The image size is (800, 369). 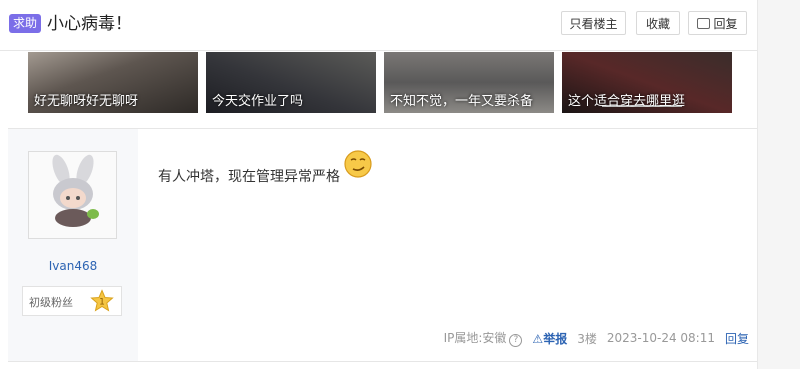 What do you see at coordinates (378, 25) in the screenshot?
I see `thread-header: 求助 小心病毒！ 只看楼主 收藏 回复` at bounding box center [378, 25].